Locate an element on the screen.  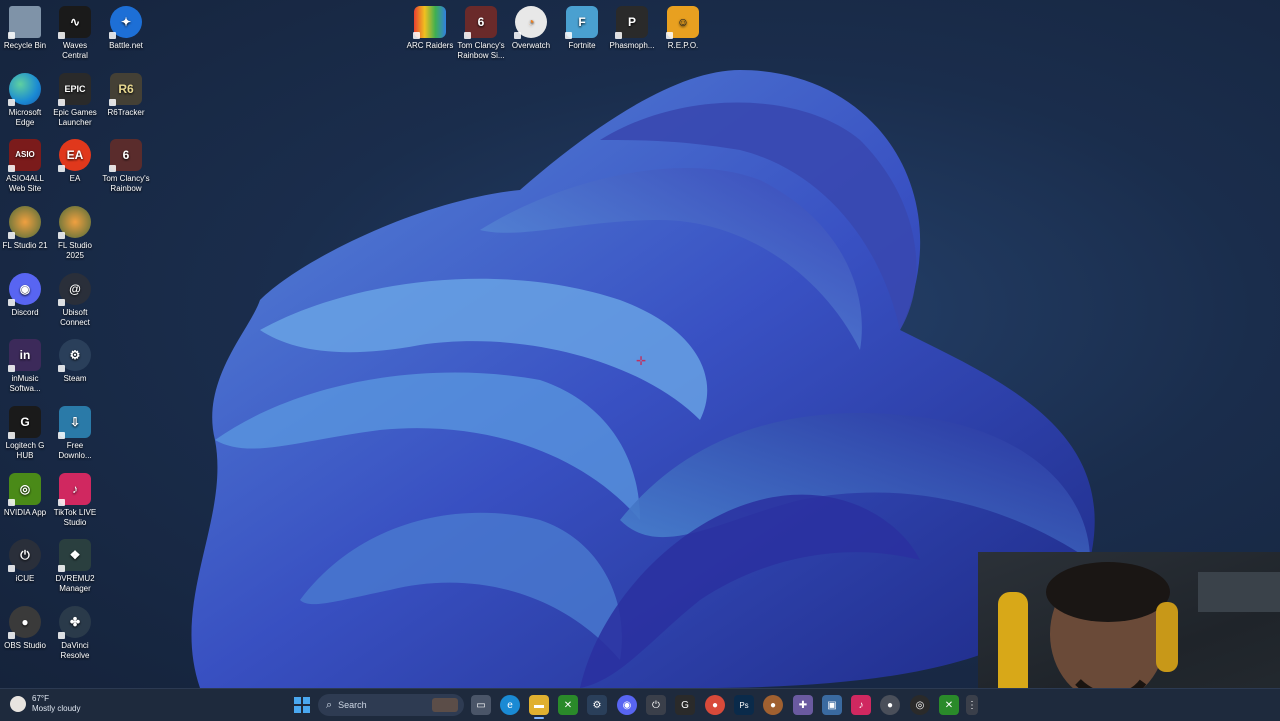
fl-studio-2025-icon is located at coordinates (74, 222).